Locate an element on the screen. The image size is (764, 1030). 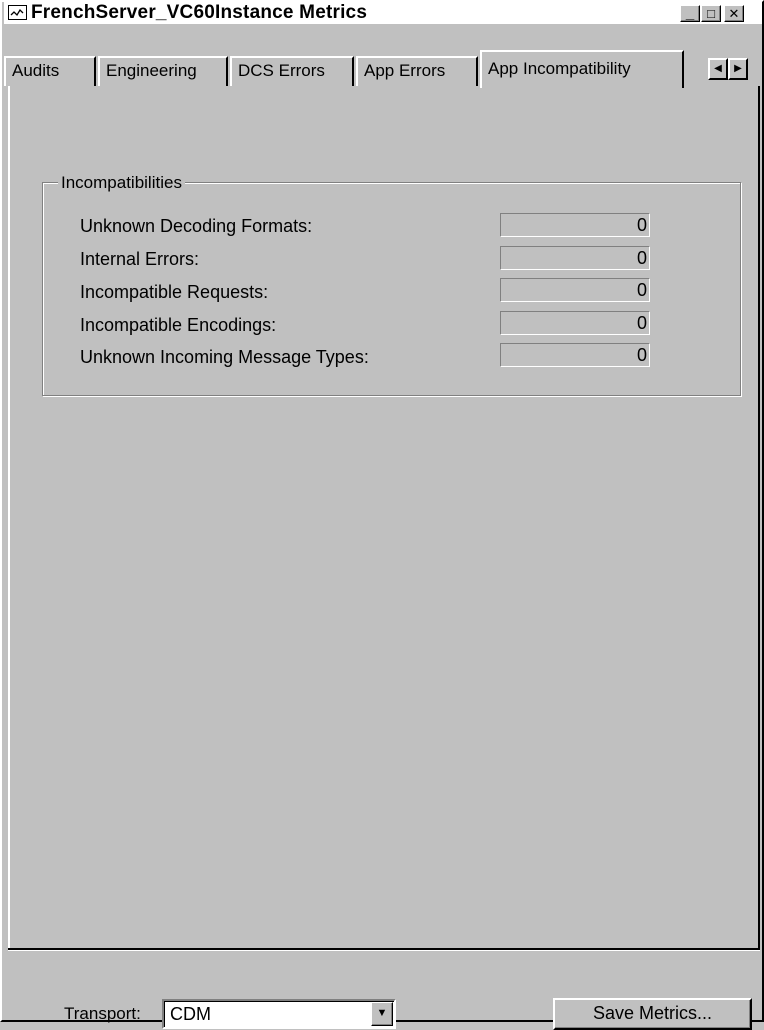
value-unknown-decoding-formats: 0 is located at coordinates (575, 225).